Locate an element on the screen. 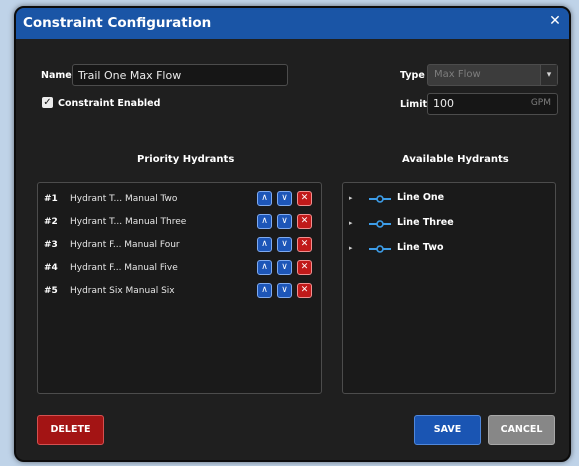 The width and height of the screenshot is (579, 466). enabled-label: Constraint Enabled is located at coordinates (109, 103).